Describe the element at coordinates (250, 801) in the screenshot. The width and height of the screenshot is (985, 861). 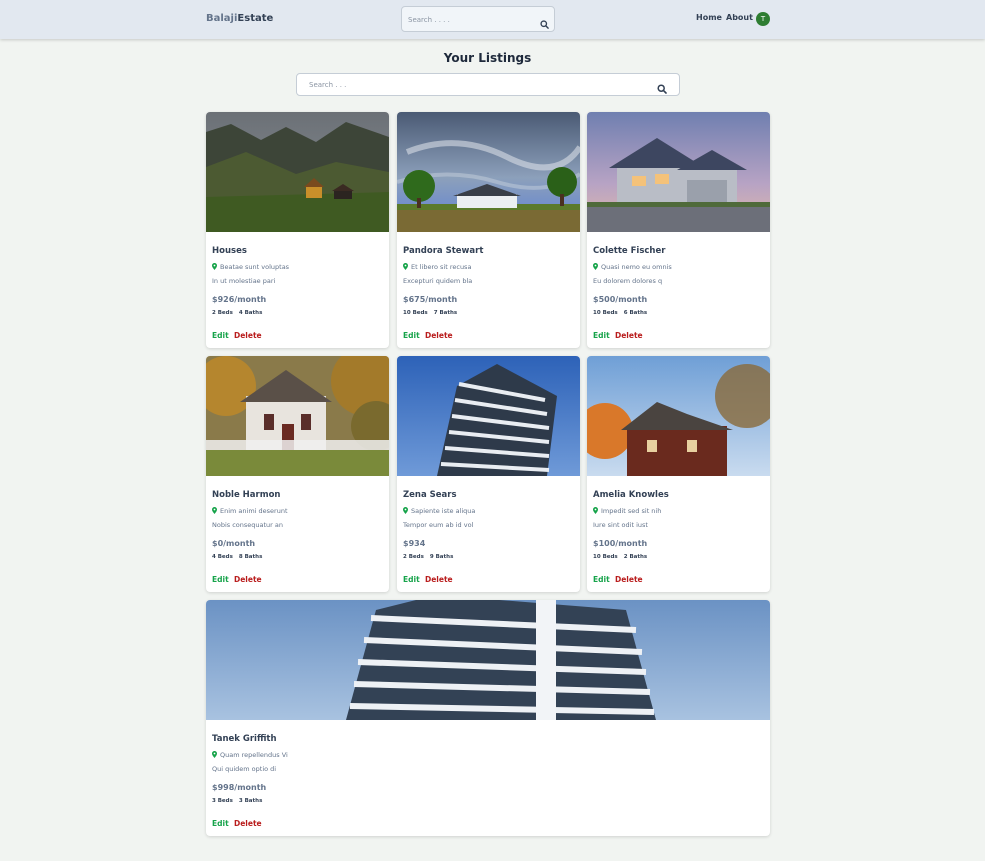
I see `listing-baths: 3 Baths` at that location.